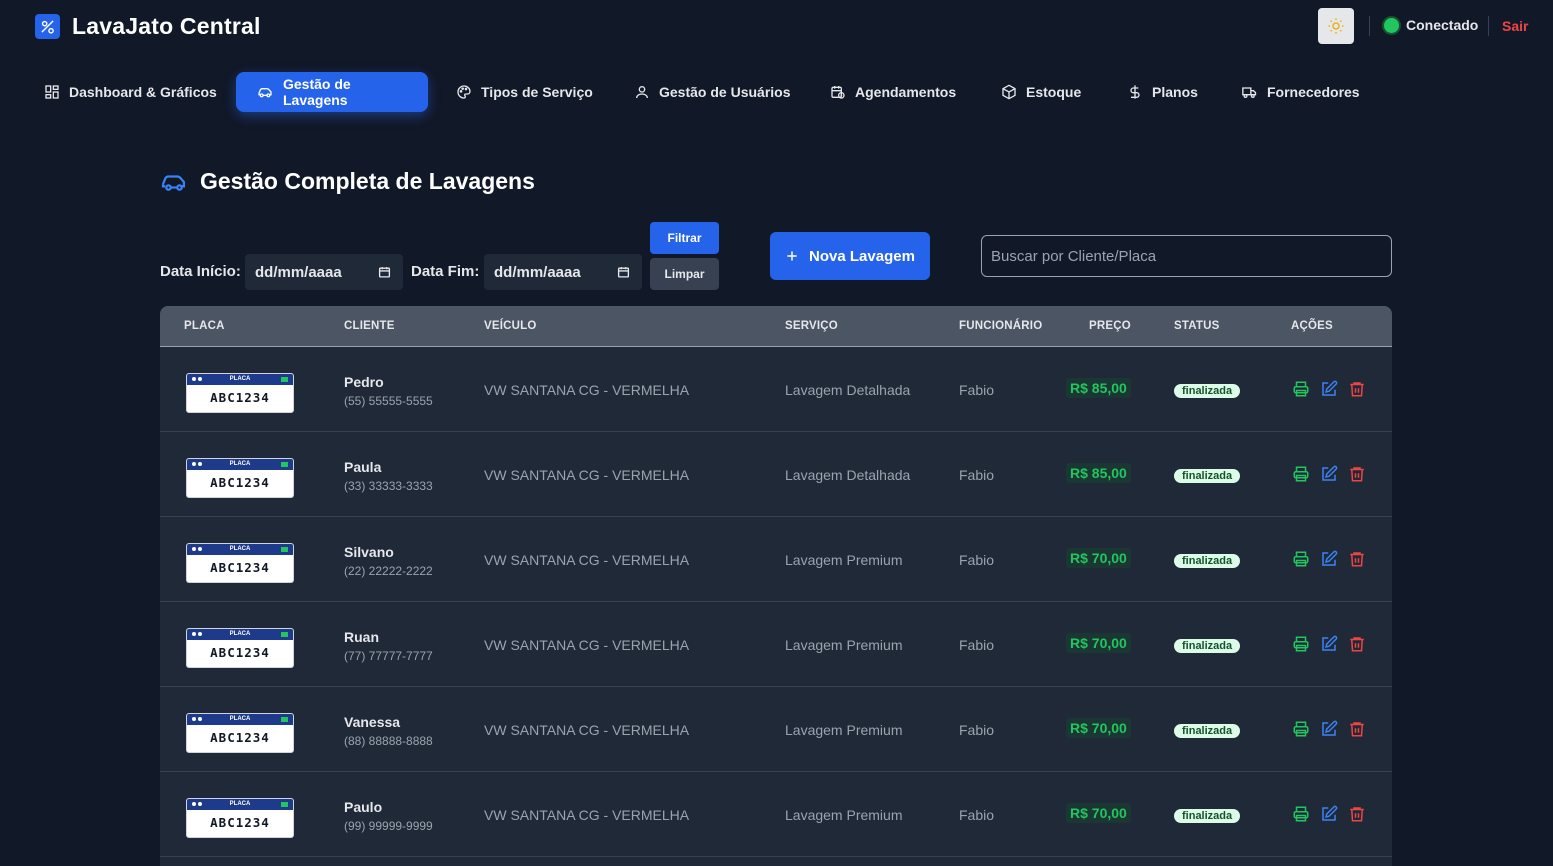  I want to click on header-preco: PREÇO, so click(1110, 326).